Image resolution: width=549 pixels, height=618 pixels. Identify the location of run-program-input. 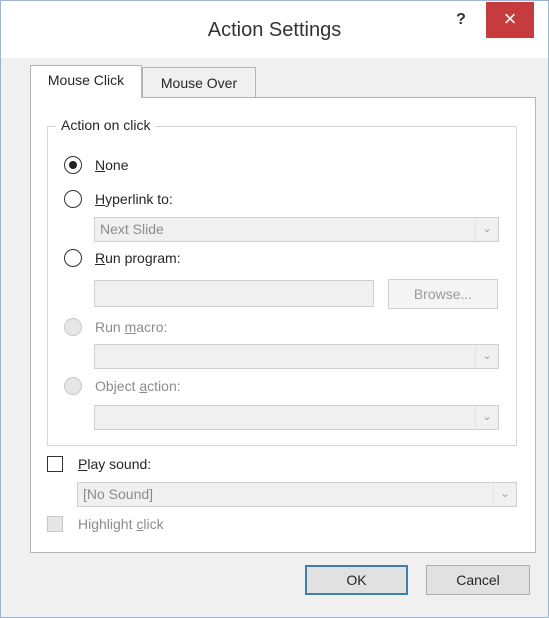
(234, 293).